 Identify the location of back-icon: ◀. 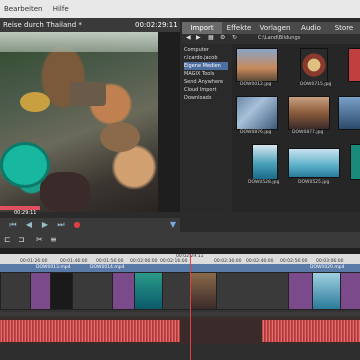
(188, 37).